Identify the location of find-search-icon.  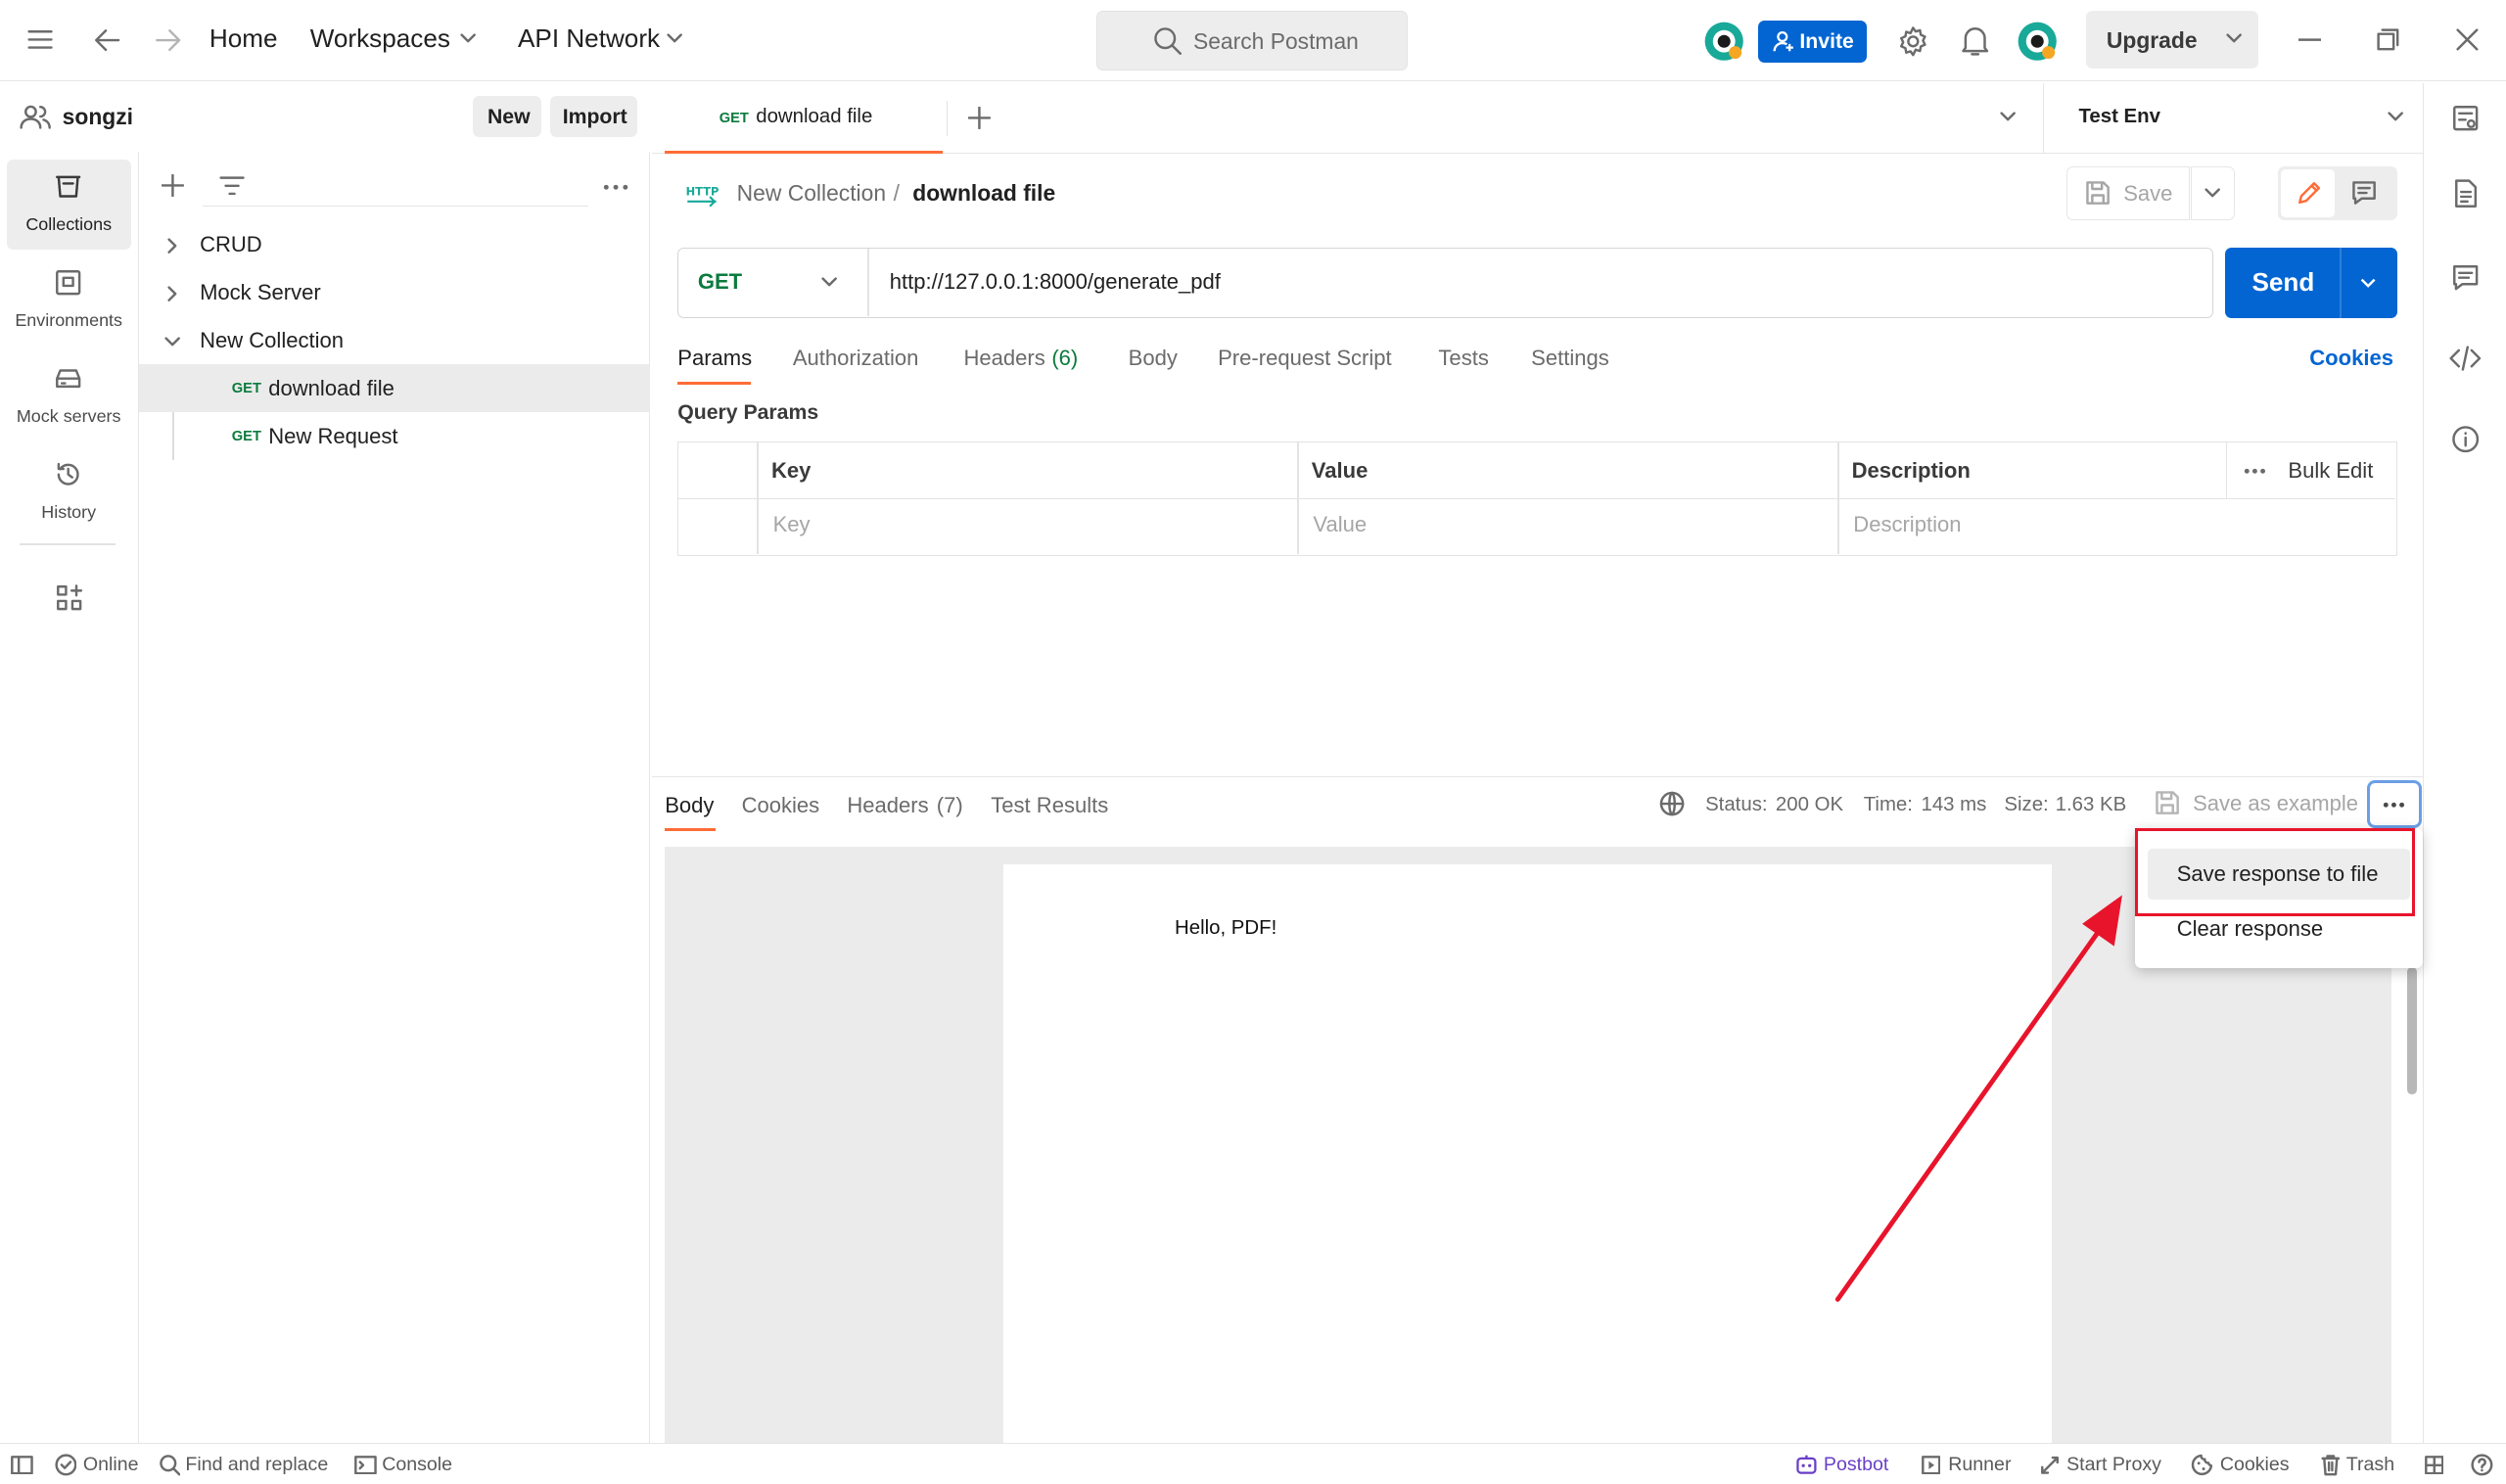
(170, 1465).